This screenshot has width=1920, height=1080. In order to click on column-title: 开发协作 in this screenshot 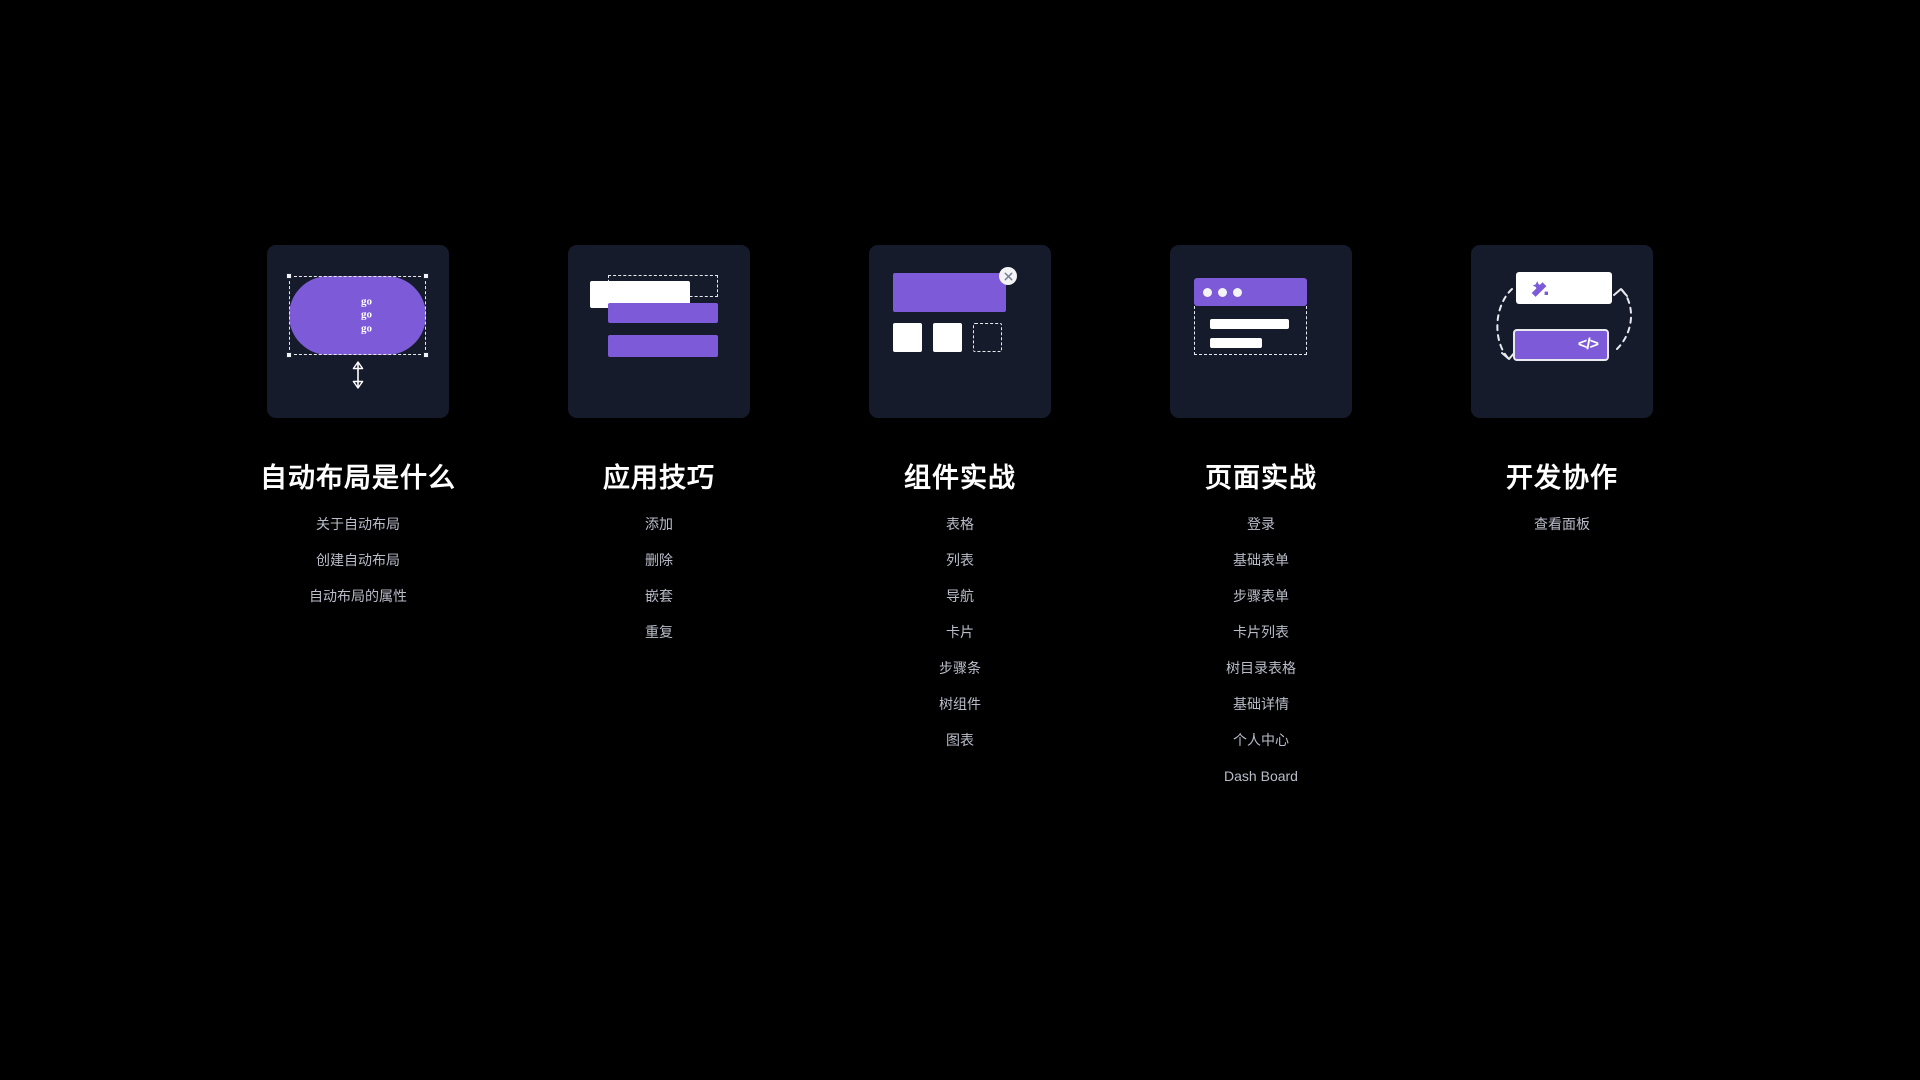, I will do `click(1562, 478)`.